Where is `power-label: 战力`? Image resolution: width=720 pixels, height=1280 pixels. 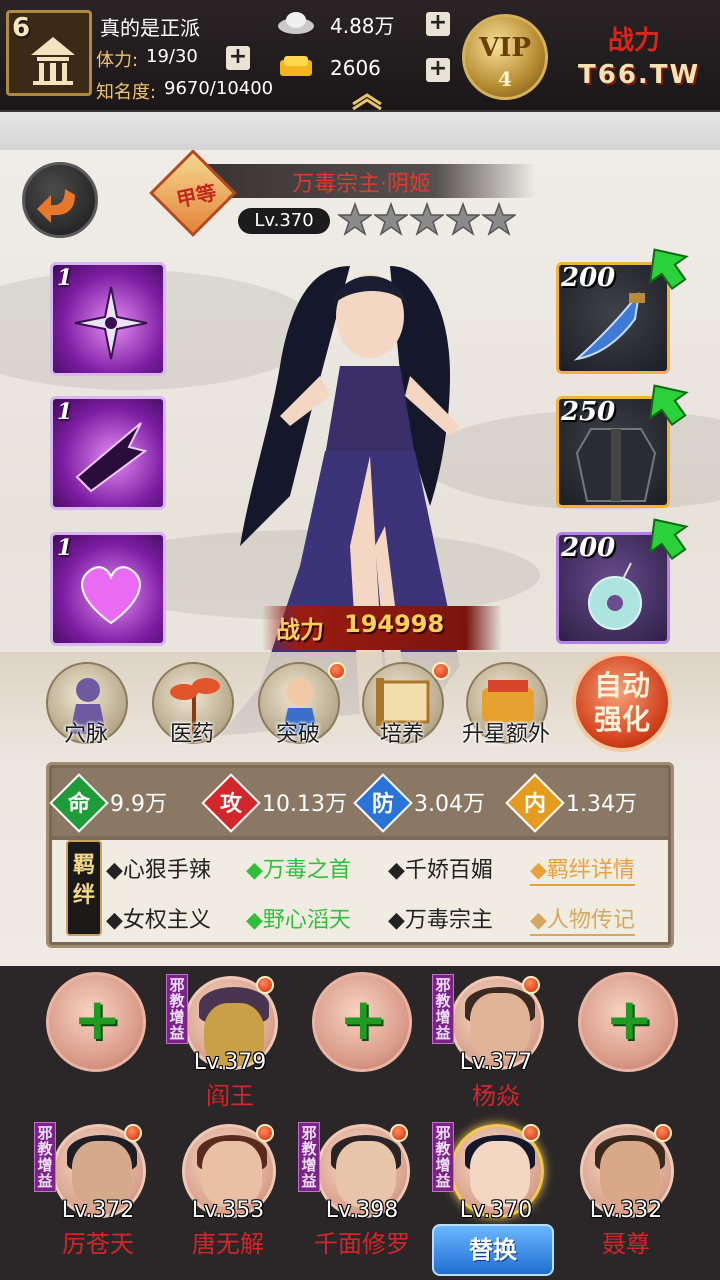 power-label: 战力 is located at coordinates (300, 630).